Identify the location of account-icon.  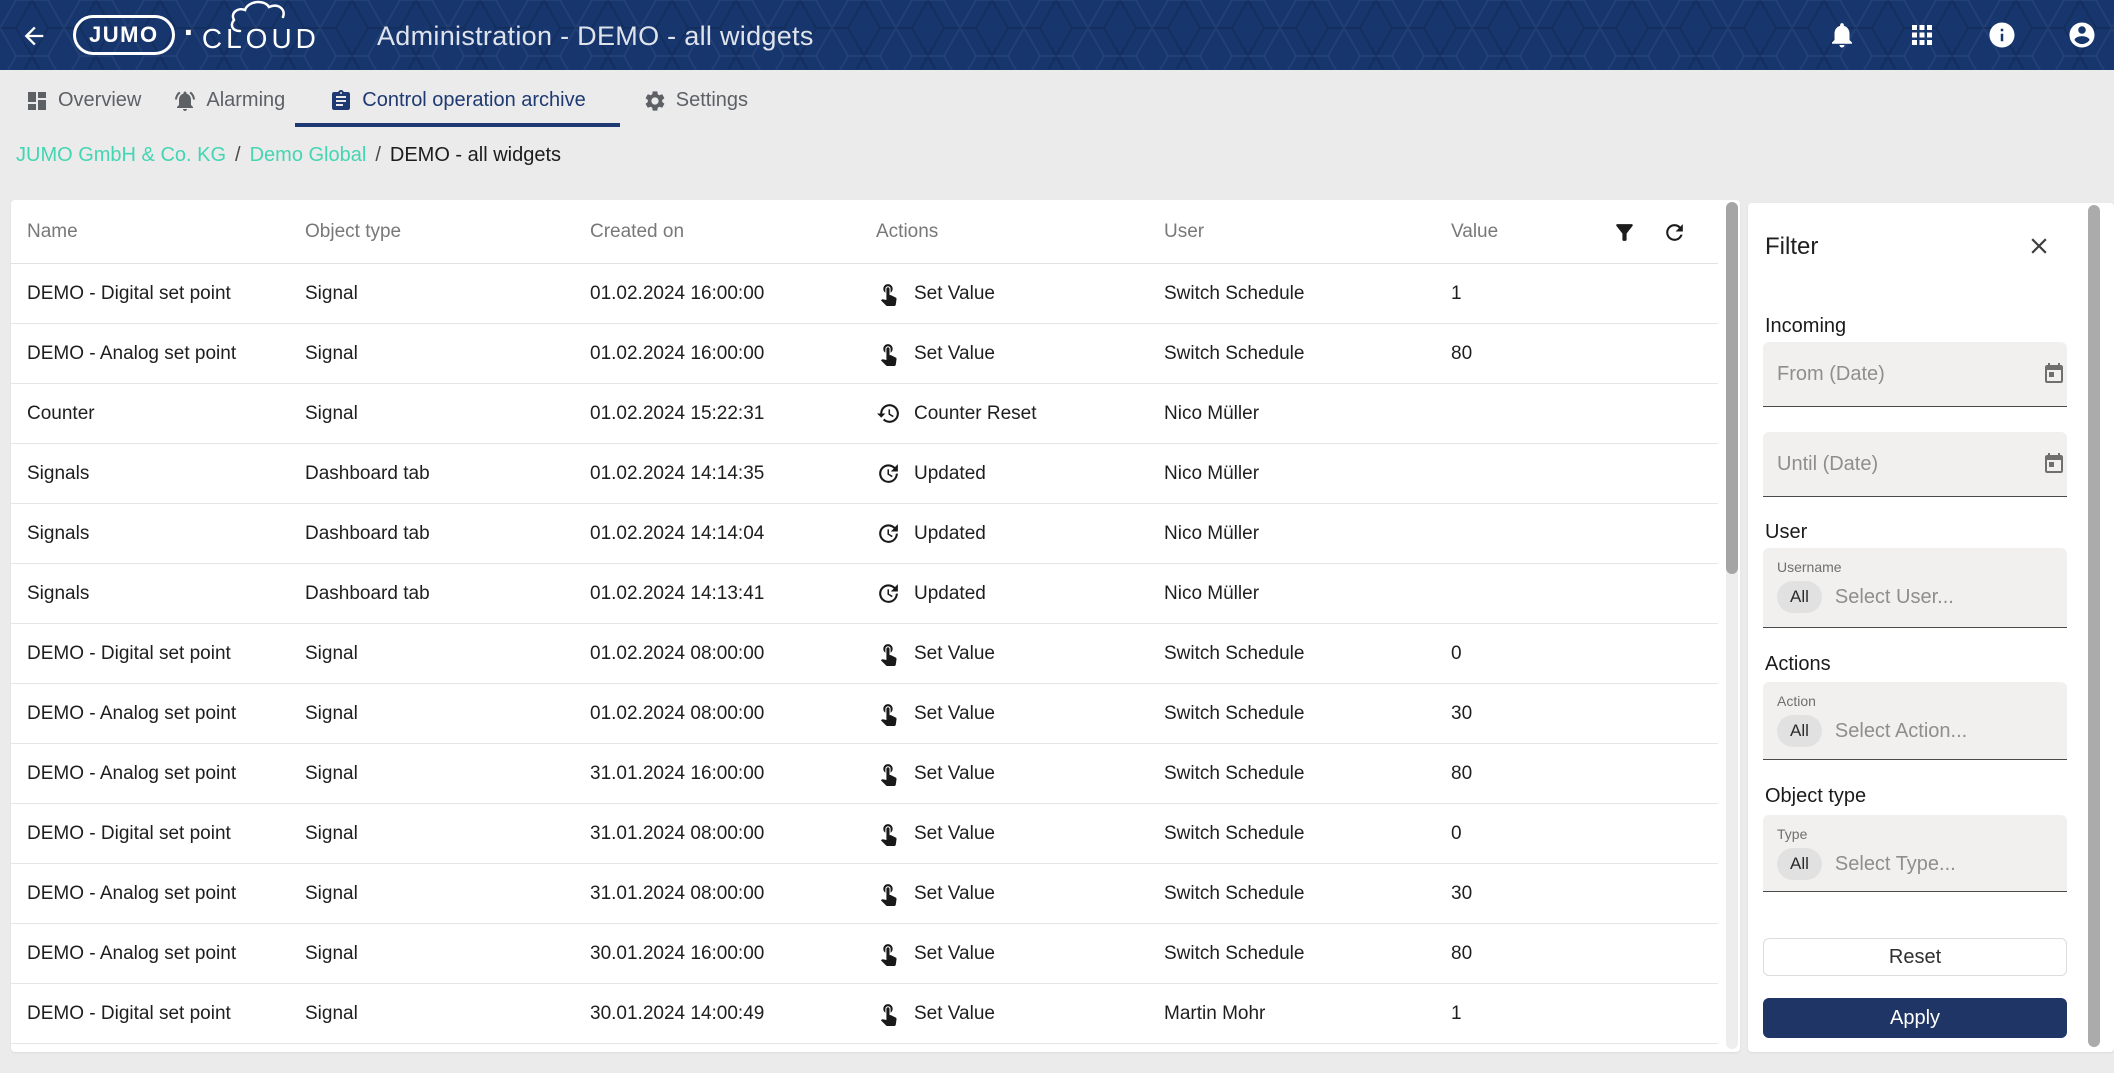
(2082, 35).